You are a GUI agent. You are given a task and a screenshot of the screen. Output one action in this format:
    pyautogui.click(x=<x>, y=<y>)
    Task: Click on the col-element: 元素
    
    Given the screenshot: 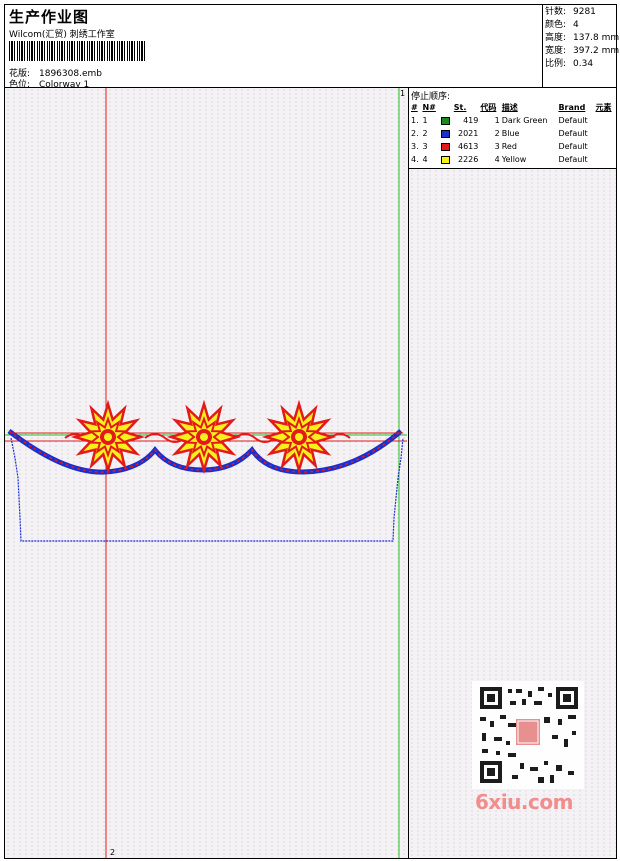 What is the action you would take?
    pyautogui.click(x=603, y=107)
    